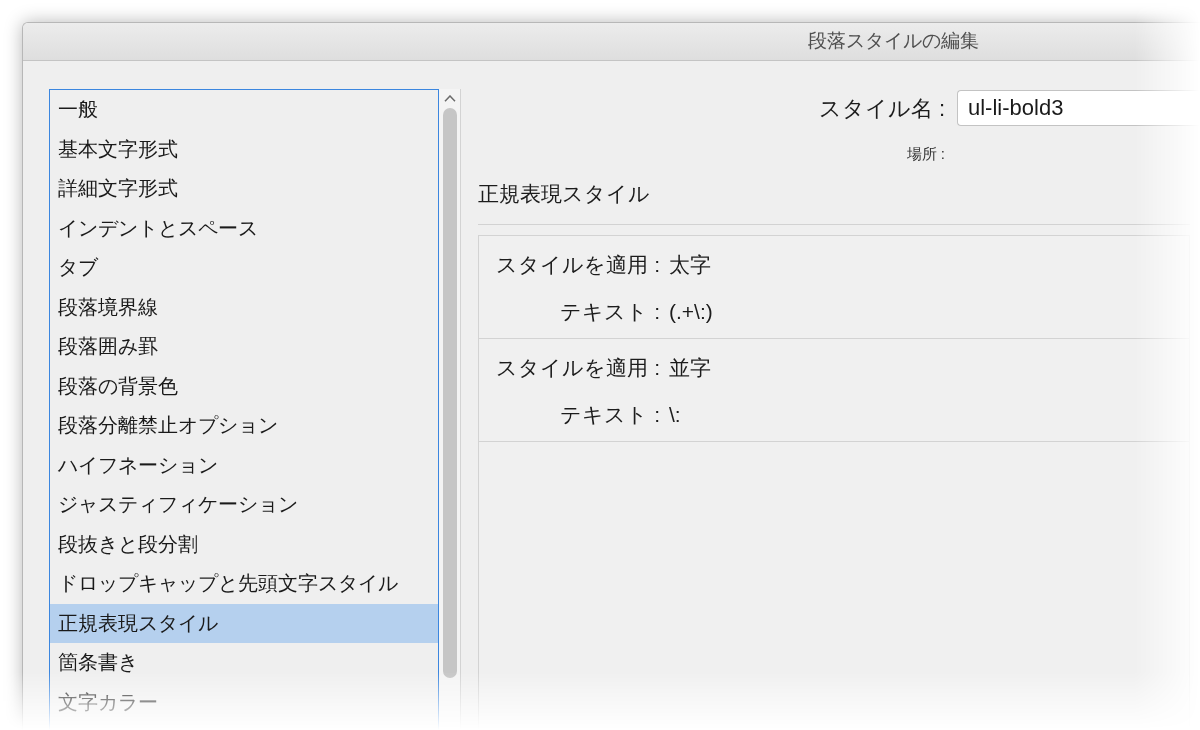 The image size is (1200, 730). What do you see at coordinates (244, 544) in the screenshot?
I see `sidebar-item: 段抜きと段分割` at bounding box center [244, 544].